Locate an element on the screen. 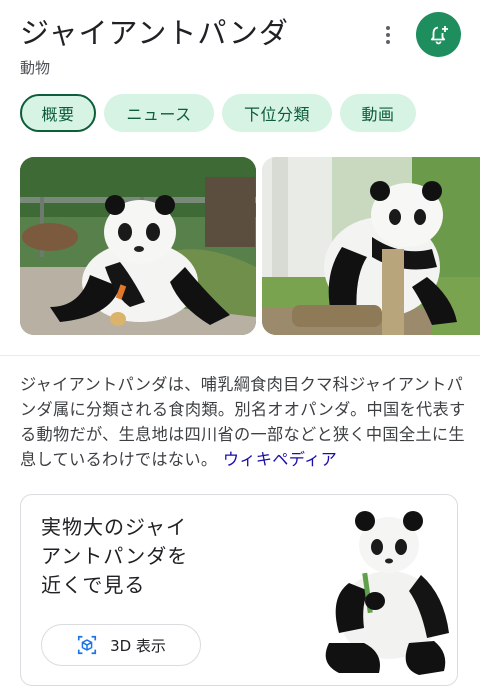 This screenshot has width=480, height=700. ar-card-line-3: 近くで見る is located at coordinates (93, 585).